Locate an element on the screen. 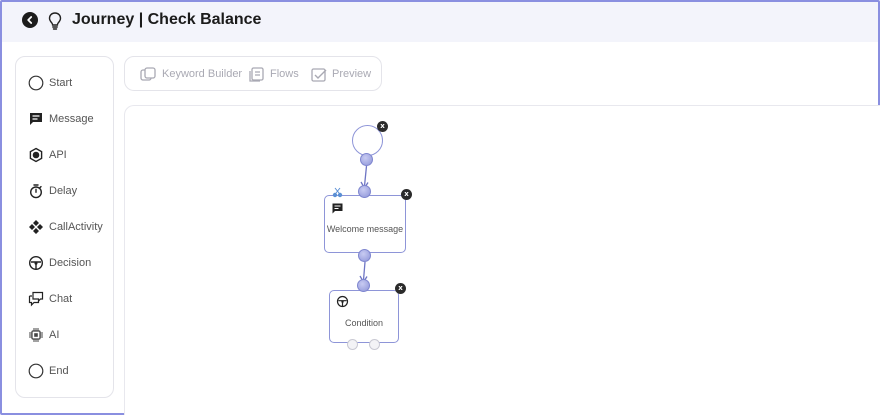 The image size is (880, 415). message-node: Welcome message is located at coordinates (365, 224).